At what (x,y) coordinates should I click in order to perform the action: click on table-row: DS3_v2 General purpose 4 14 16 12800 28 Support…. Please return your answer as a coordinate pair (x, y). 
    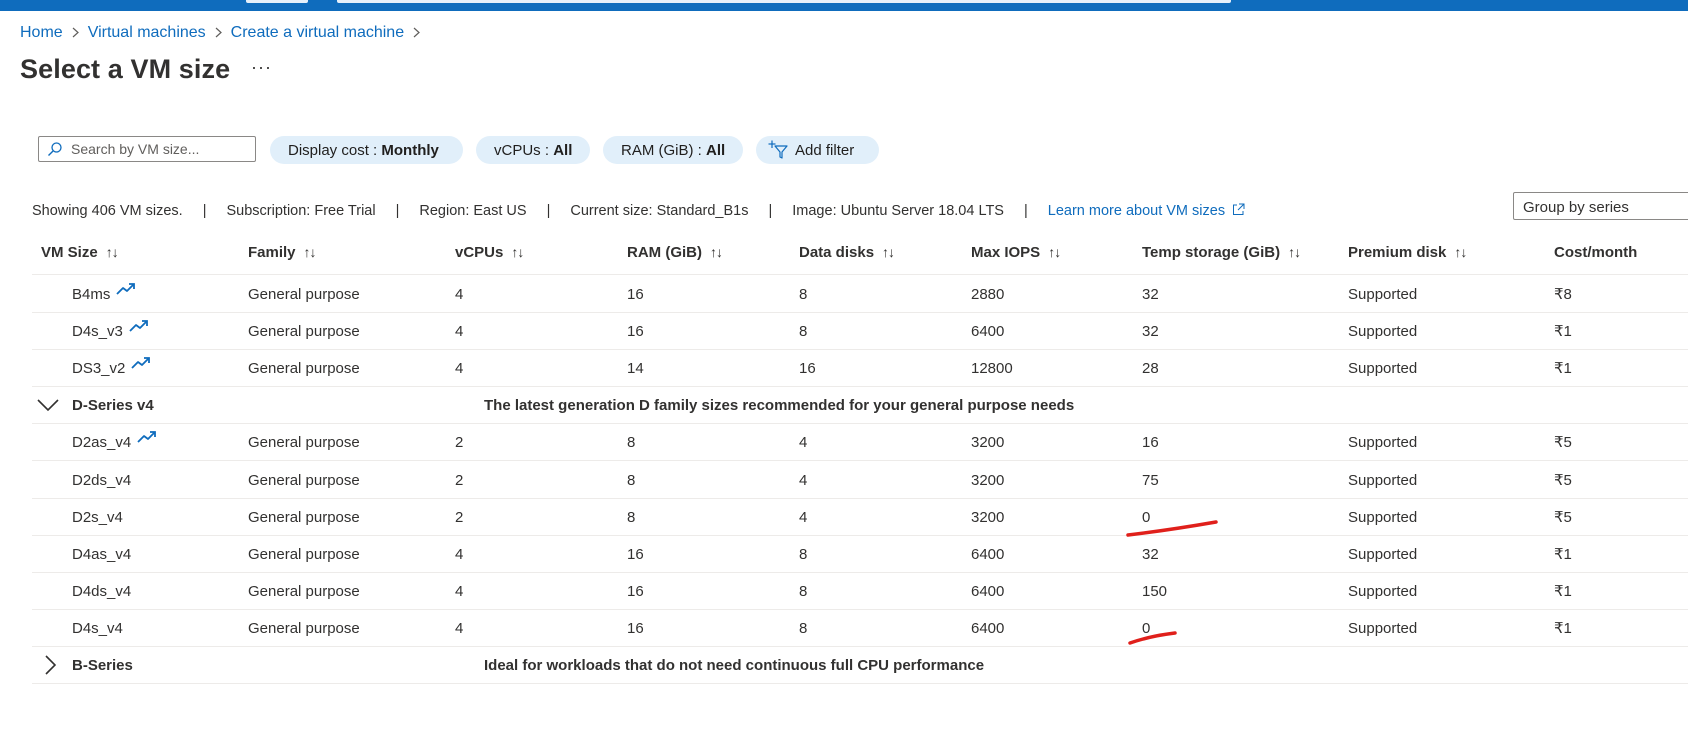
    Looking at the image, I should click on (860, 368).